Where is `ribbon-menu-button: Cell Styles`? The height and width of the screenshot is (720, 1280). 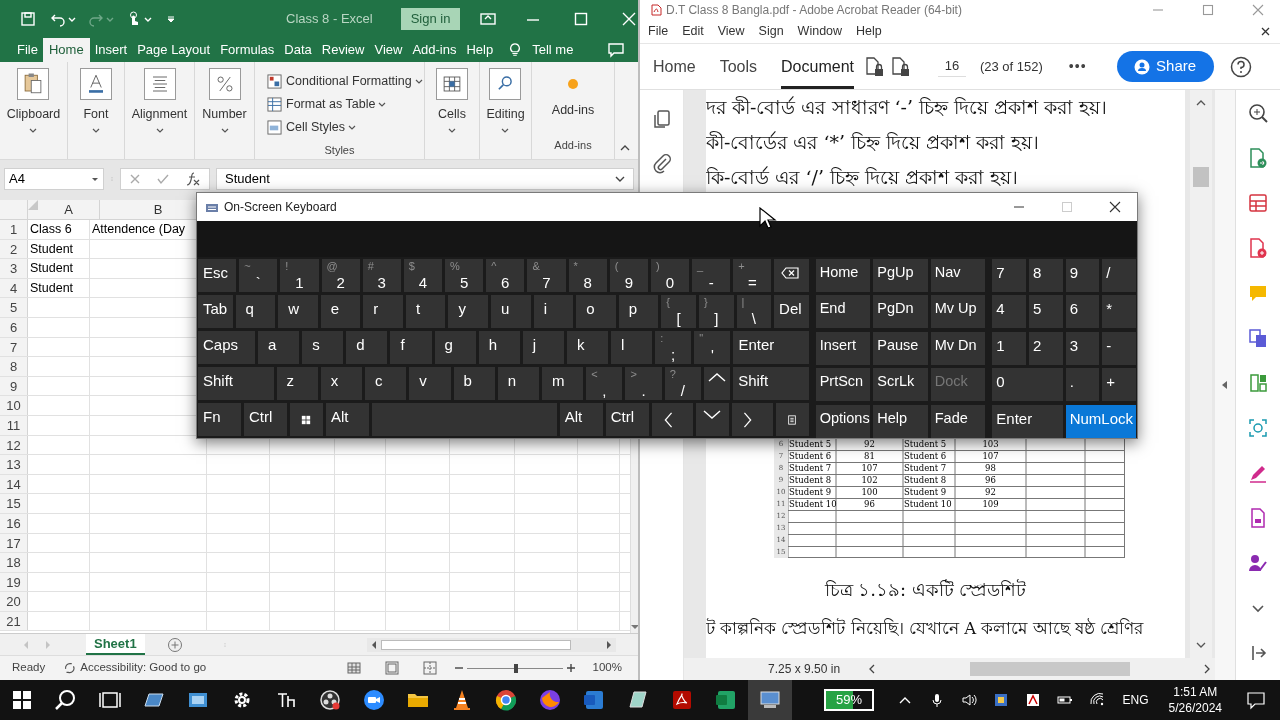 ribbon-menu-button: Cell Styles is located at coordinates (312, 127).